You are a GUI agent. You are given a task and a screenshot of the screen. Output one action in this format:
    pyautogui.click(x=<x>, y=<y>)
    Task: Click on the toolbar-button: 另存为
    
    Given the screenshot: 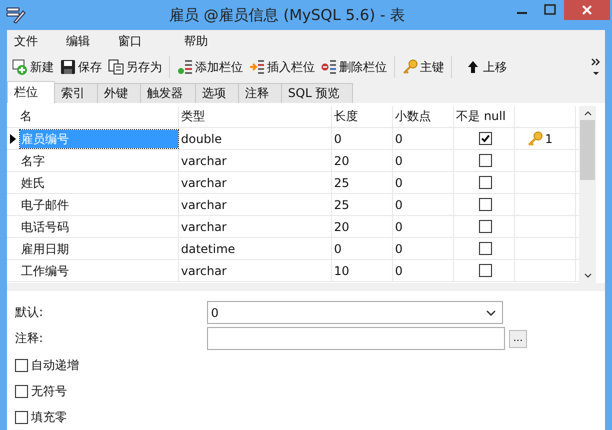 What is the action you would take?
    pyautogui.click(x=135, y=67)
    